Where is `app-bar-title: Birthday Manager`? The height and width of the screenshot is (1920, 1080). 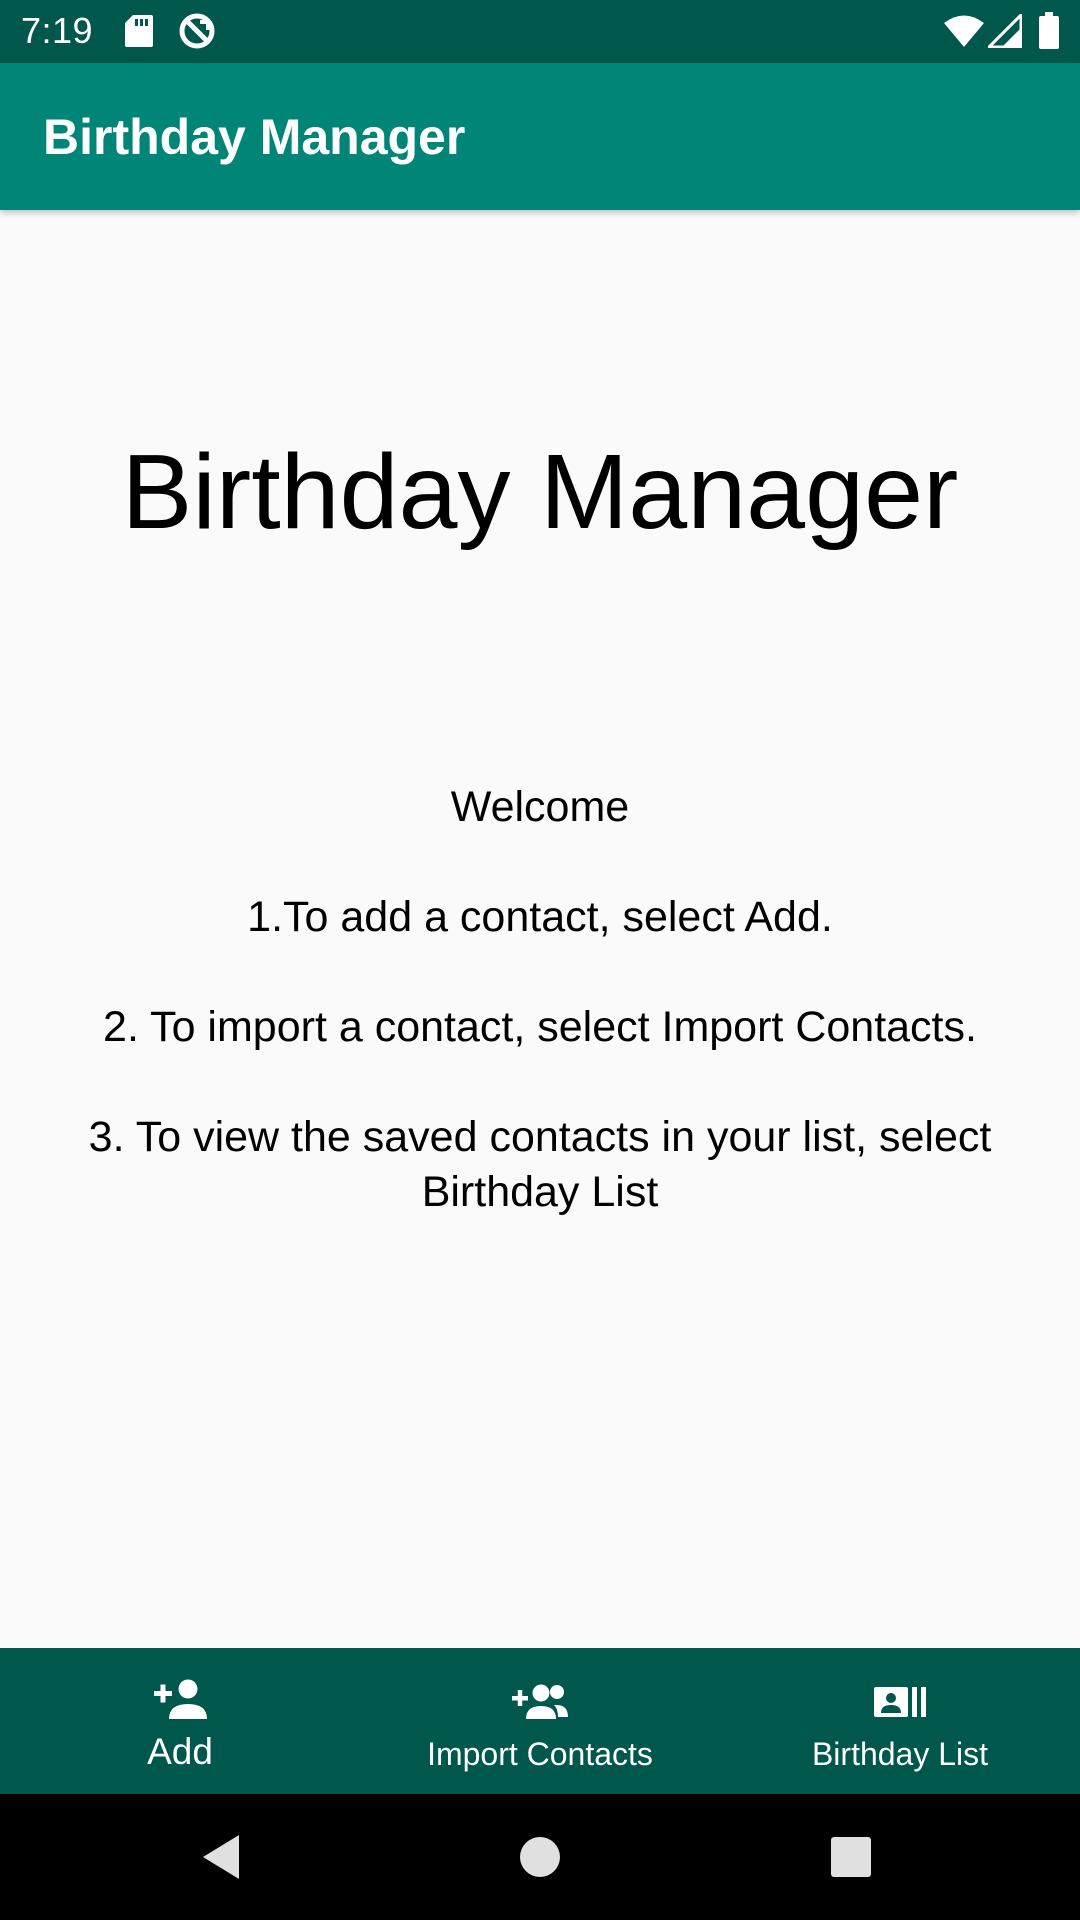
app-bar-title: Birthday Manager is located at coordinates (254, 137).